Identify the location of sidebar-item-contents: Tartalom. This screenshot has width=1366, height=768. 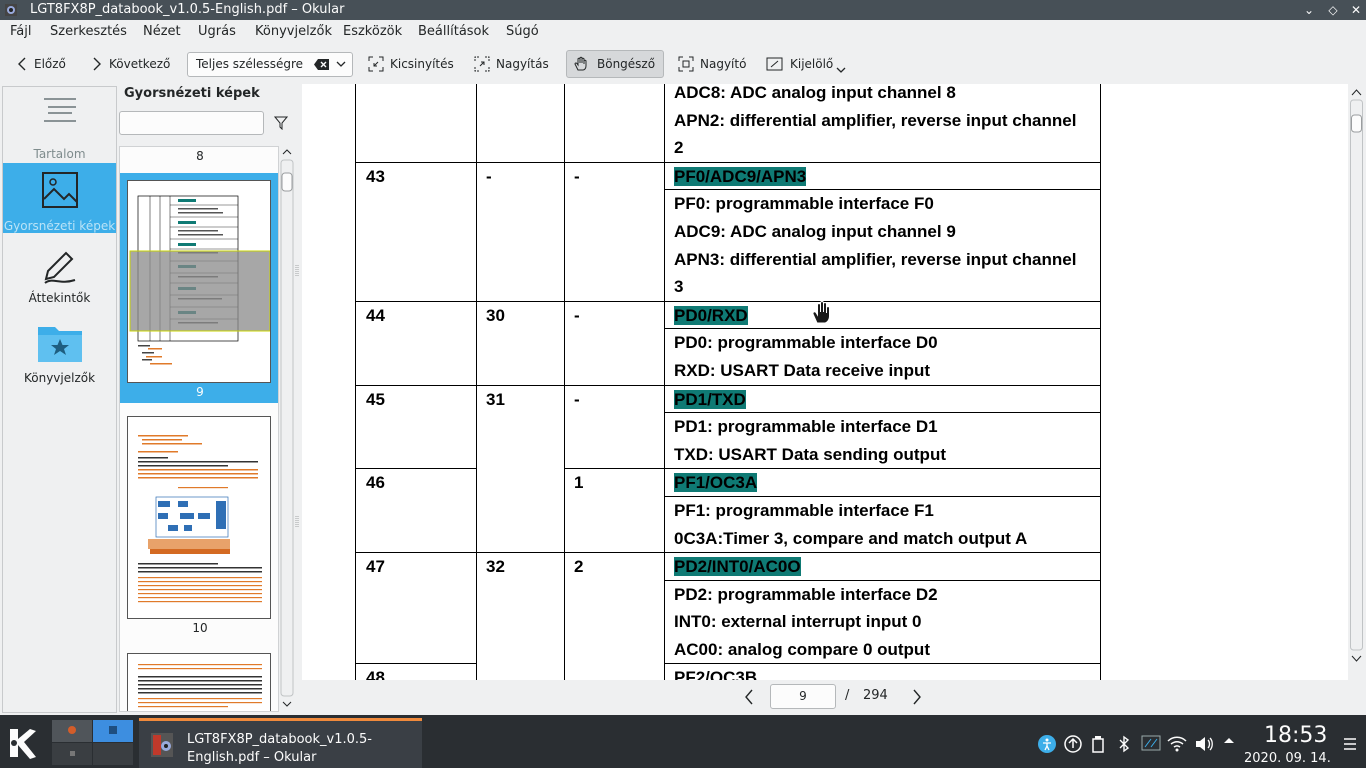
(59, 128).